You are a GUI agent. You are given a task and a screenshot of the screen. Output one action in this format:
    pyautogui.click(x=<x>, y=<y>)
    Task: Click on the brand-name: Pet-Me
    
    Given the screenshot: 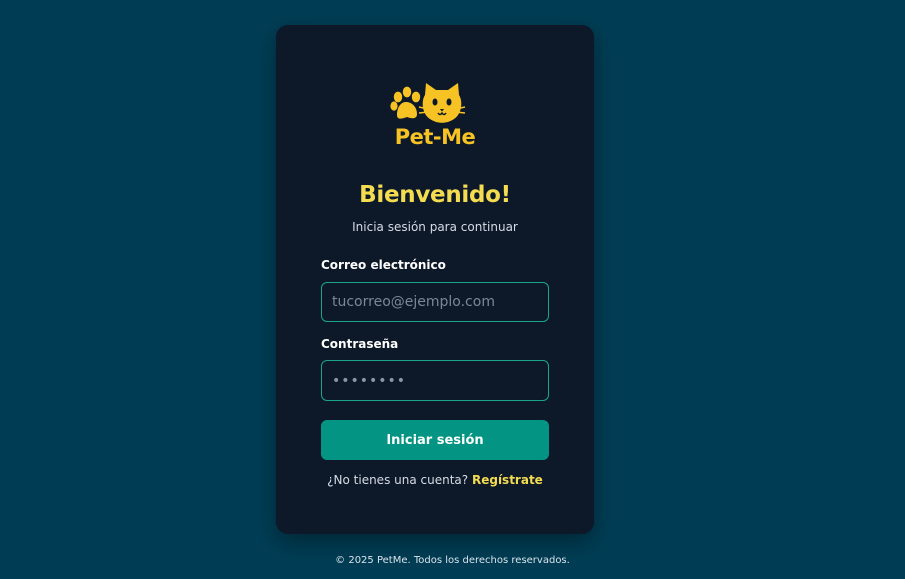 What is the action you would take?
    pyautogui.click(x=435, y=137)
    